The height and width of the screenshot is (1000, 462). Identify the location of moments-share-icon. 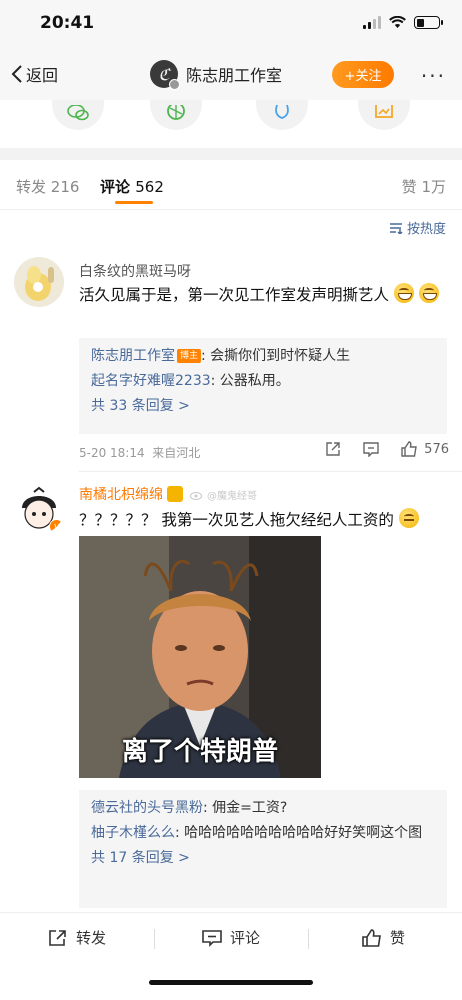
(176, 115).